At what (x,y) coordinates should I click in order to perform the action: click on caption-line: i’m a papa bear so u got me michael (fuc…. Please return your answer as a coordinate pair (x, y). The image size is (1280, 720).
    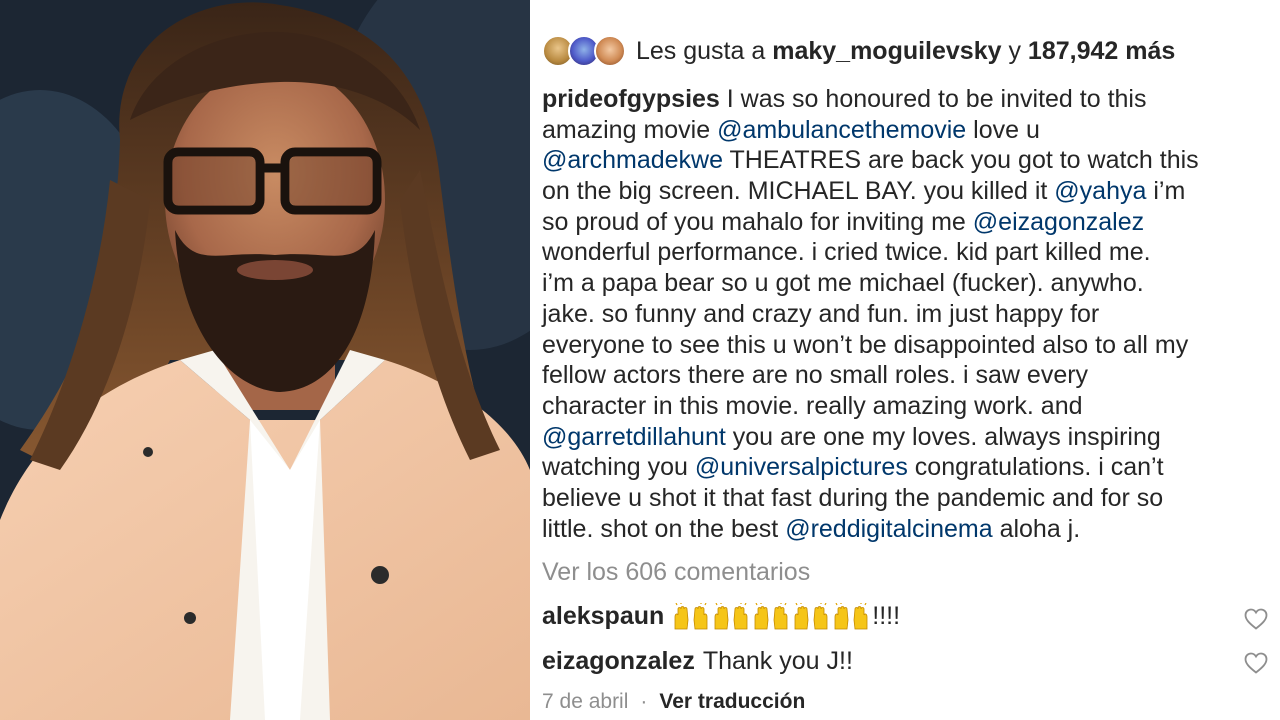
    Looking at the image, I should click on (910, 283).